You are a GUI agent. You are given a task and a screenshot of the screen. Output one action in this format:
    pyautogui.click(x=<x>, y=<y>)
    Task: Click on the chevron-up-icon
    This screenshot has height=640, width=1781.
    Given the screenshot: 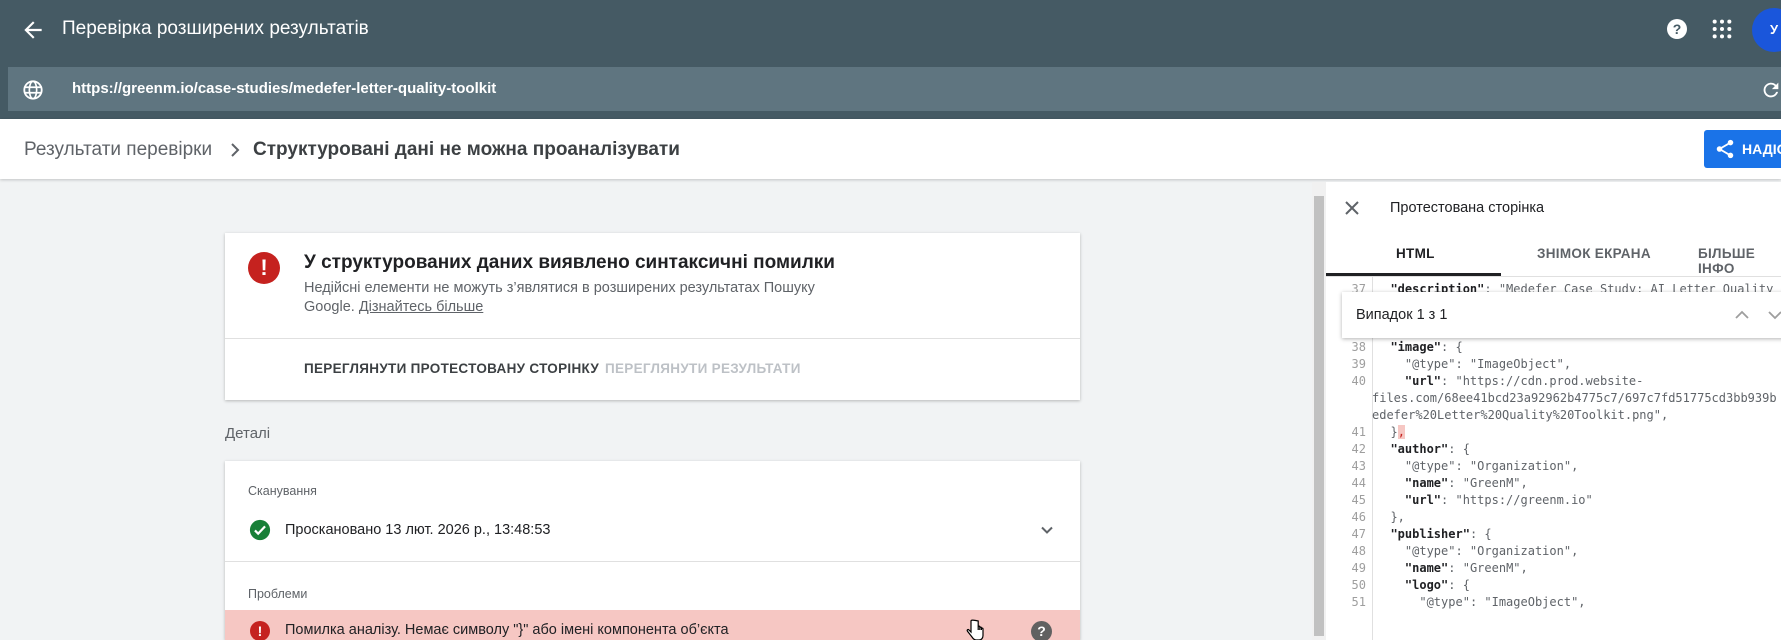 What is the action you would take?
    pyautogui.click(x=1742, y=315)
    